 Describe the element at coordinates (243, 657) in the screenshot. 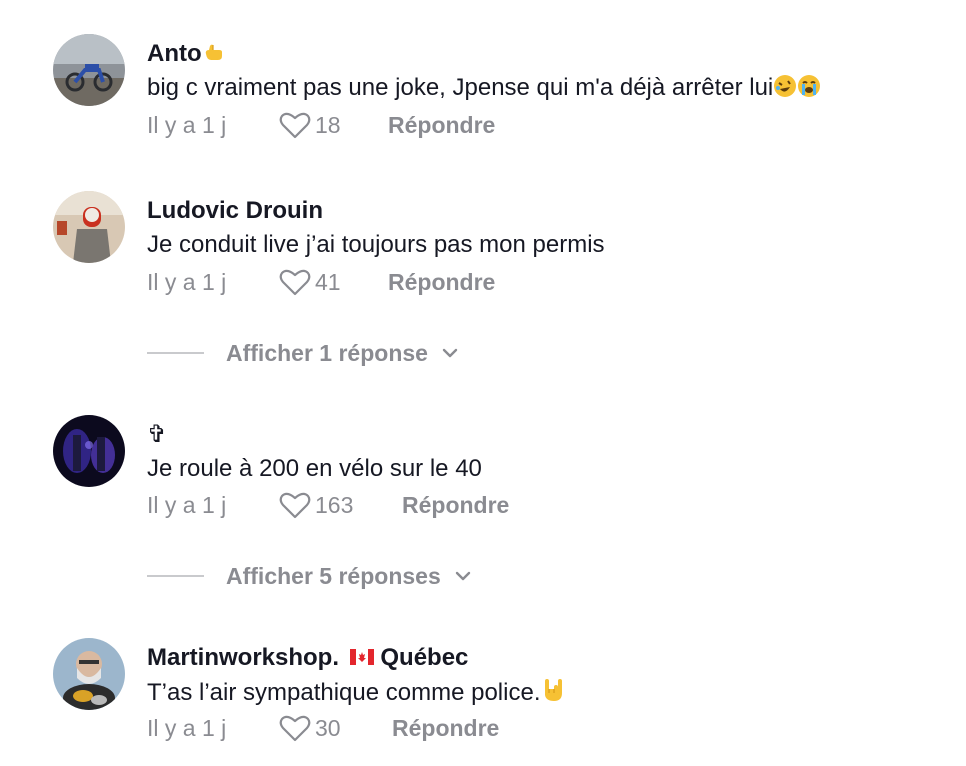

I see `author-name: Martinworkshop.` at that location.